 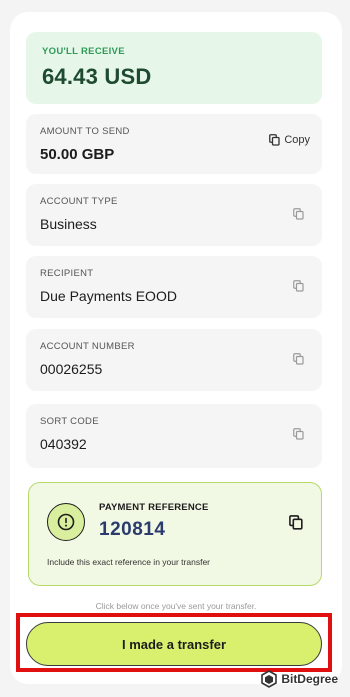 I want to click on alert-icon, so click(x=66, y=522).